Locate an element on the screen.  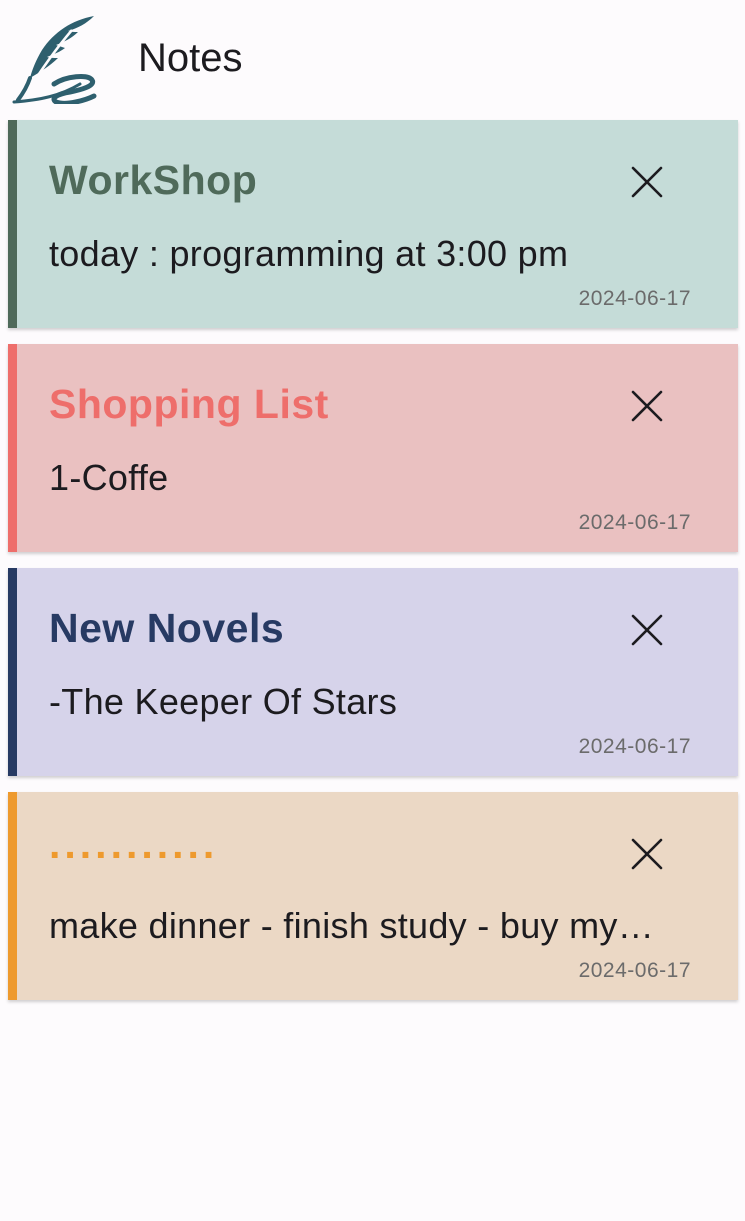
note-title: WorkShop is located at coordinates (153, 180).